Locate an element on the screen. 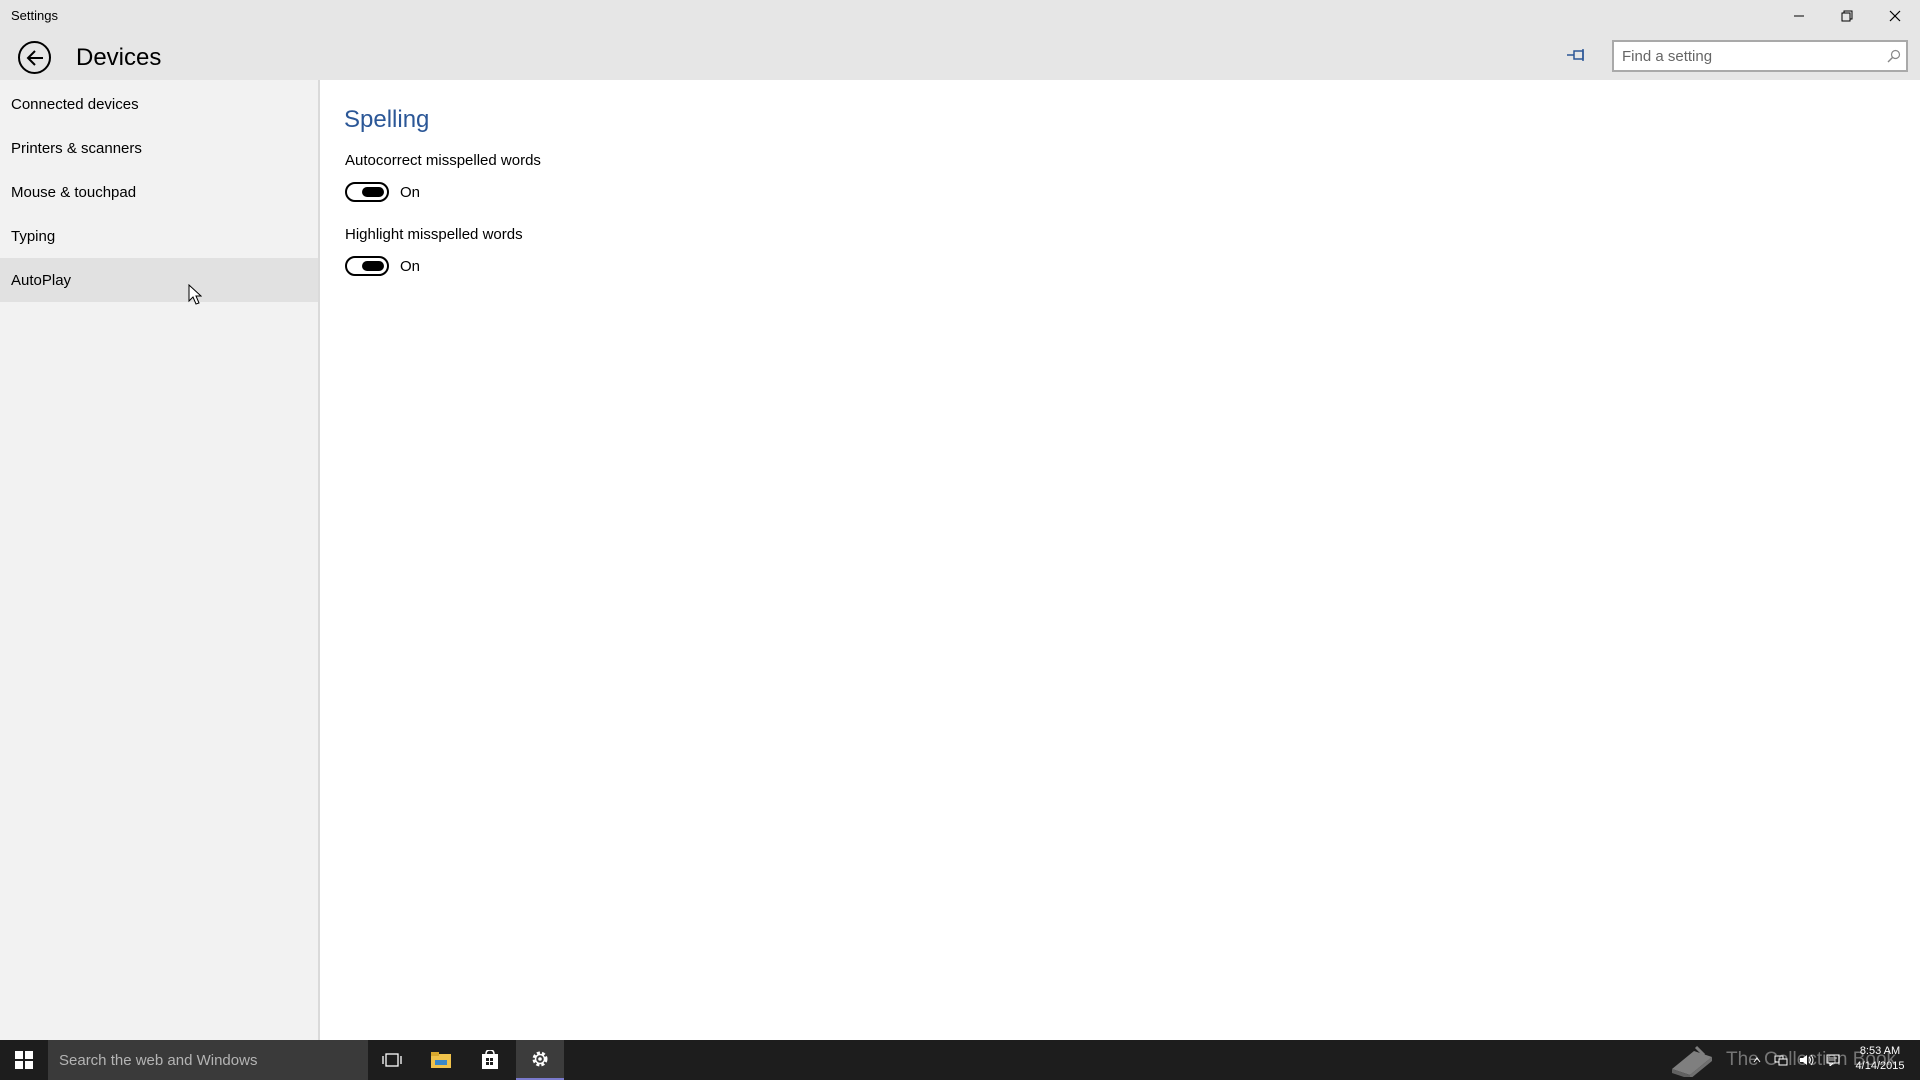  task-view-button is located at coordinates (392, 1060).